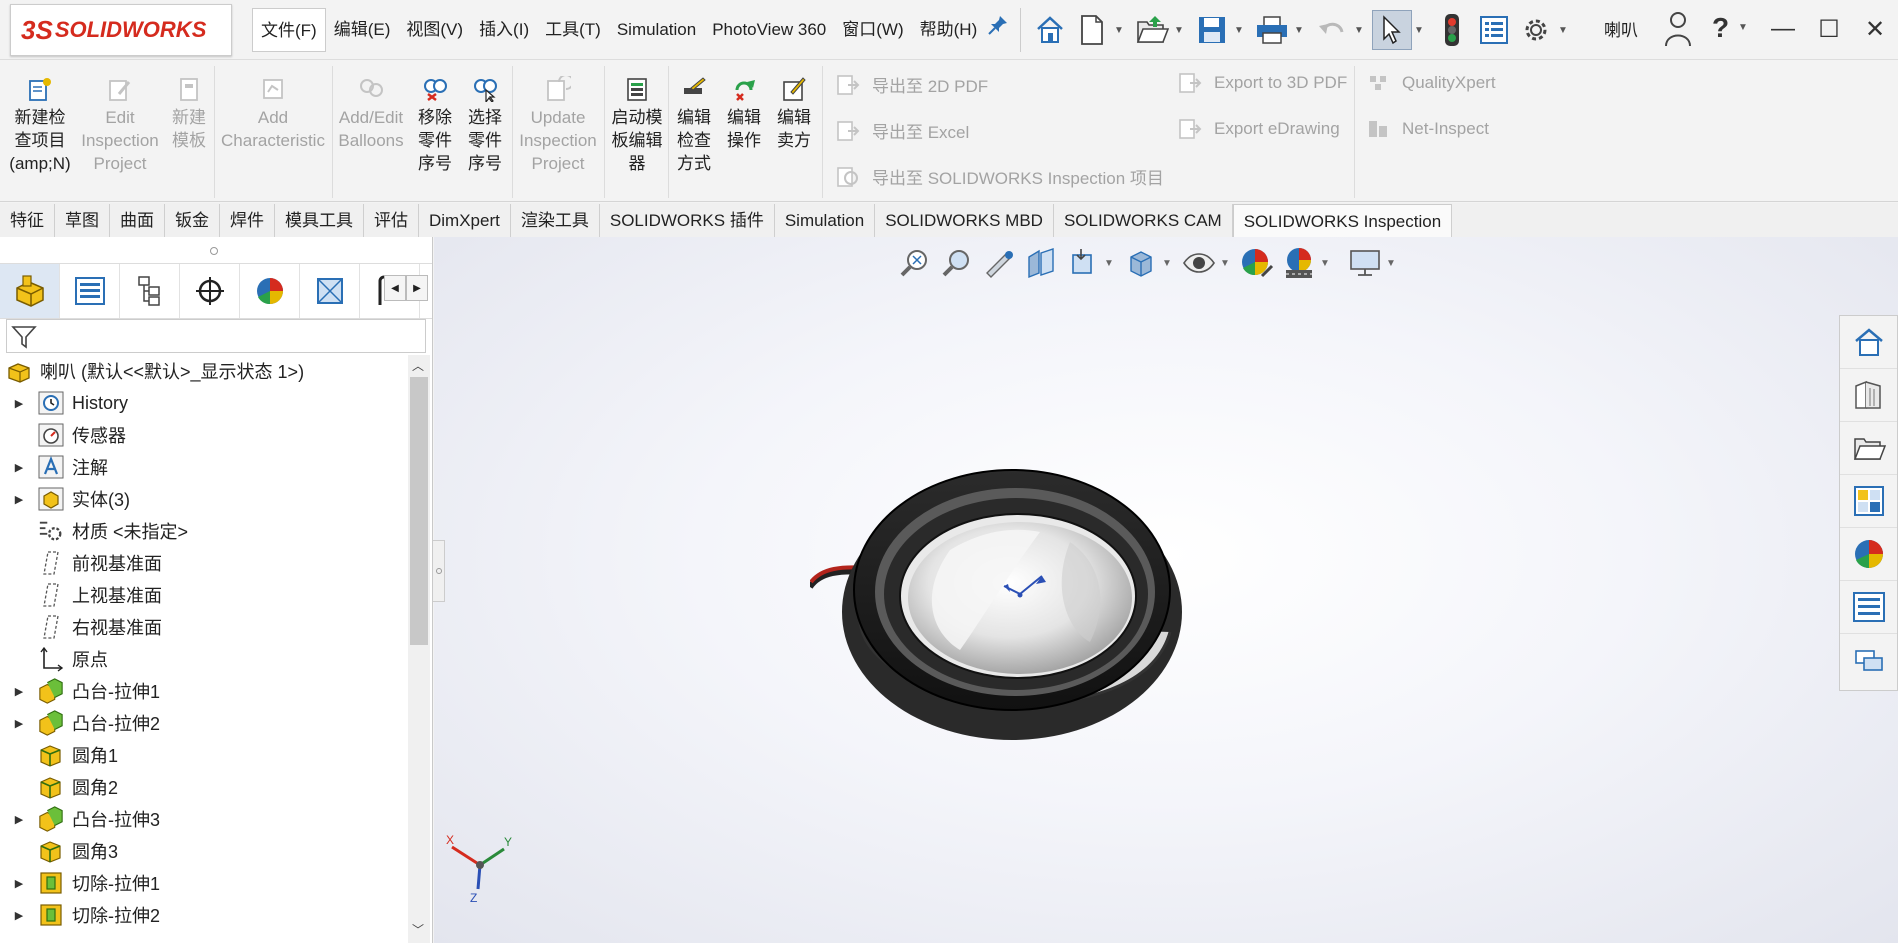  What do you see at coordinates (949, 30) in the screenshot?
I see `menu-help: 帮助(H)` at bounding box center [949, 30].